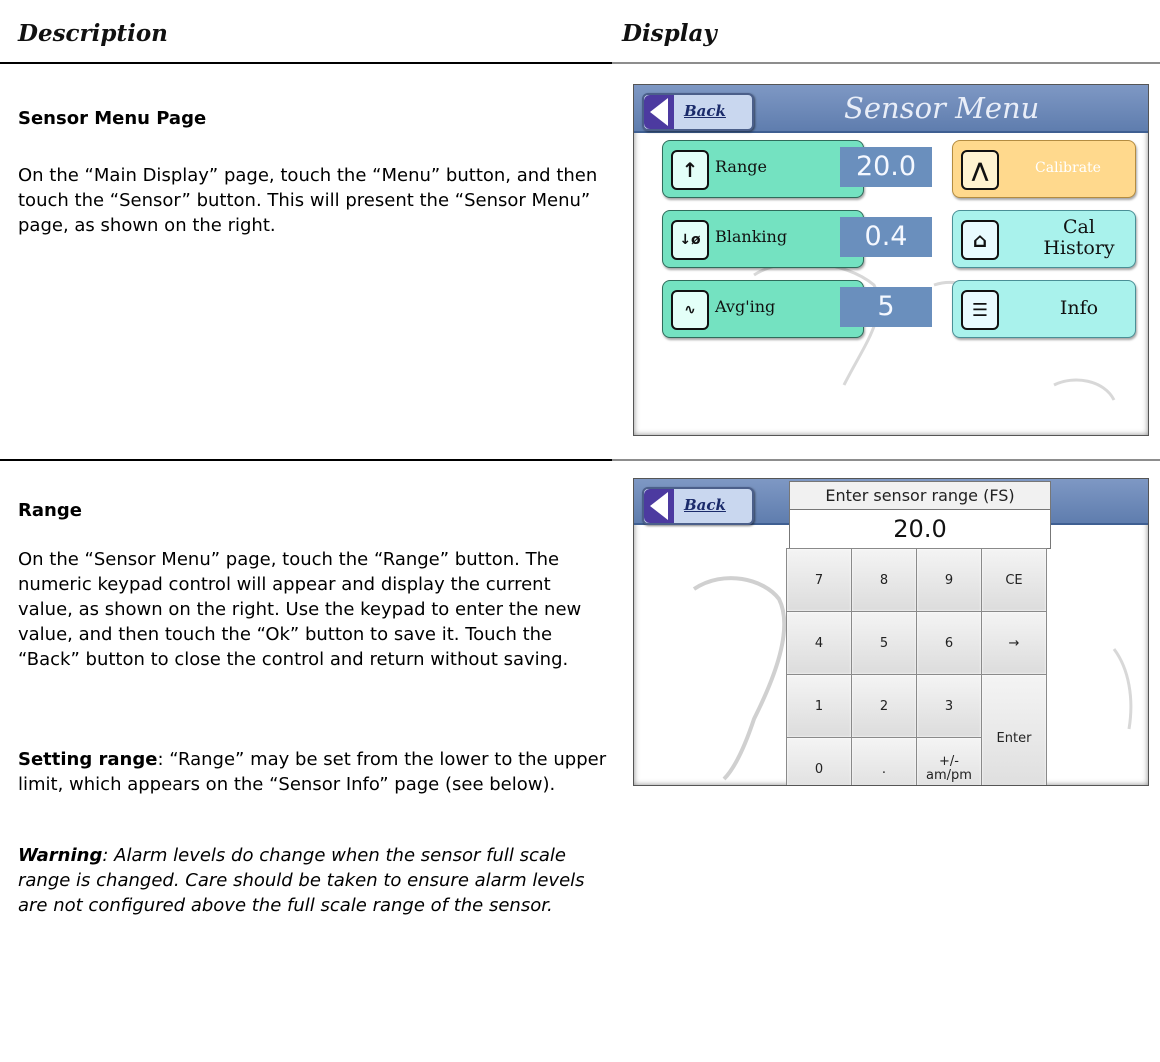 The width and height of the screenshot is (1160, 1062). I want to click on key-plus-minus-label: +/-, so click(949, 761).